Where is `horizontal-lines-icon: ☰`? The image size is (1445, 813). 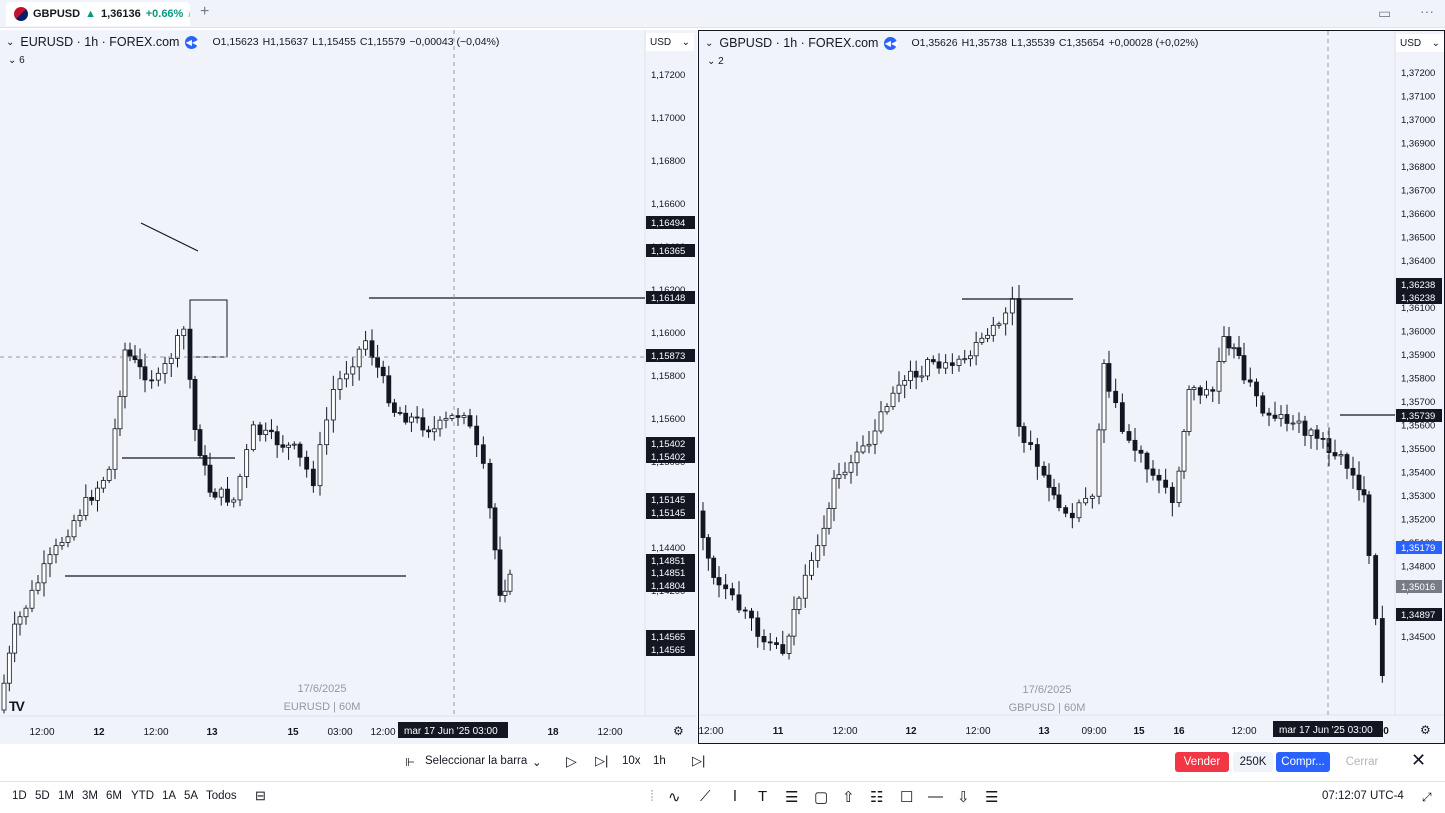
horizontal-lines-icon: ☰ is located at coordinates (791, 797).